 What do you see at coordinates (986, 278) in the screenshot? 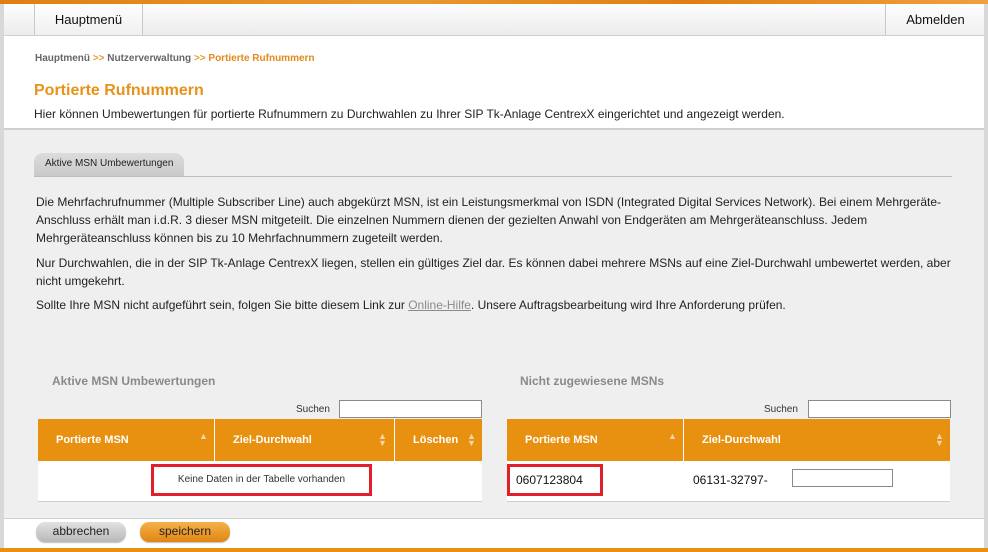
I see `right-frame-edge` at bounding box center [986, 278].